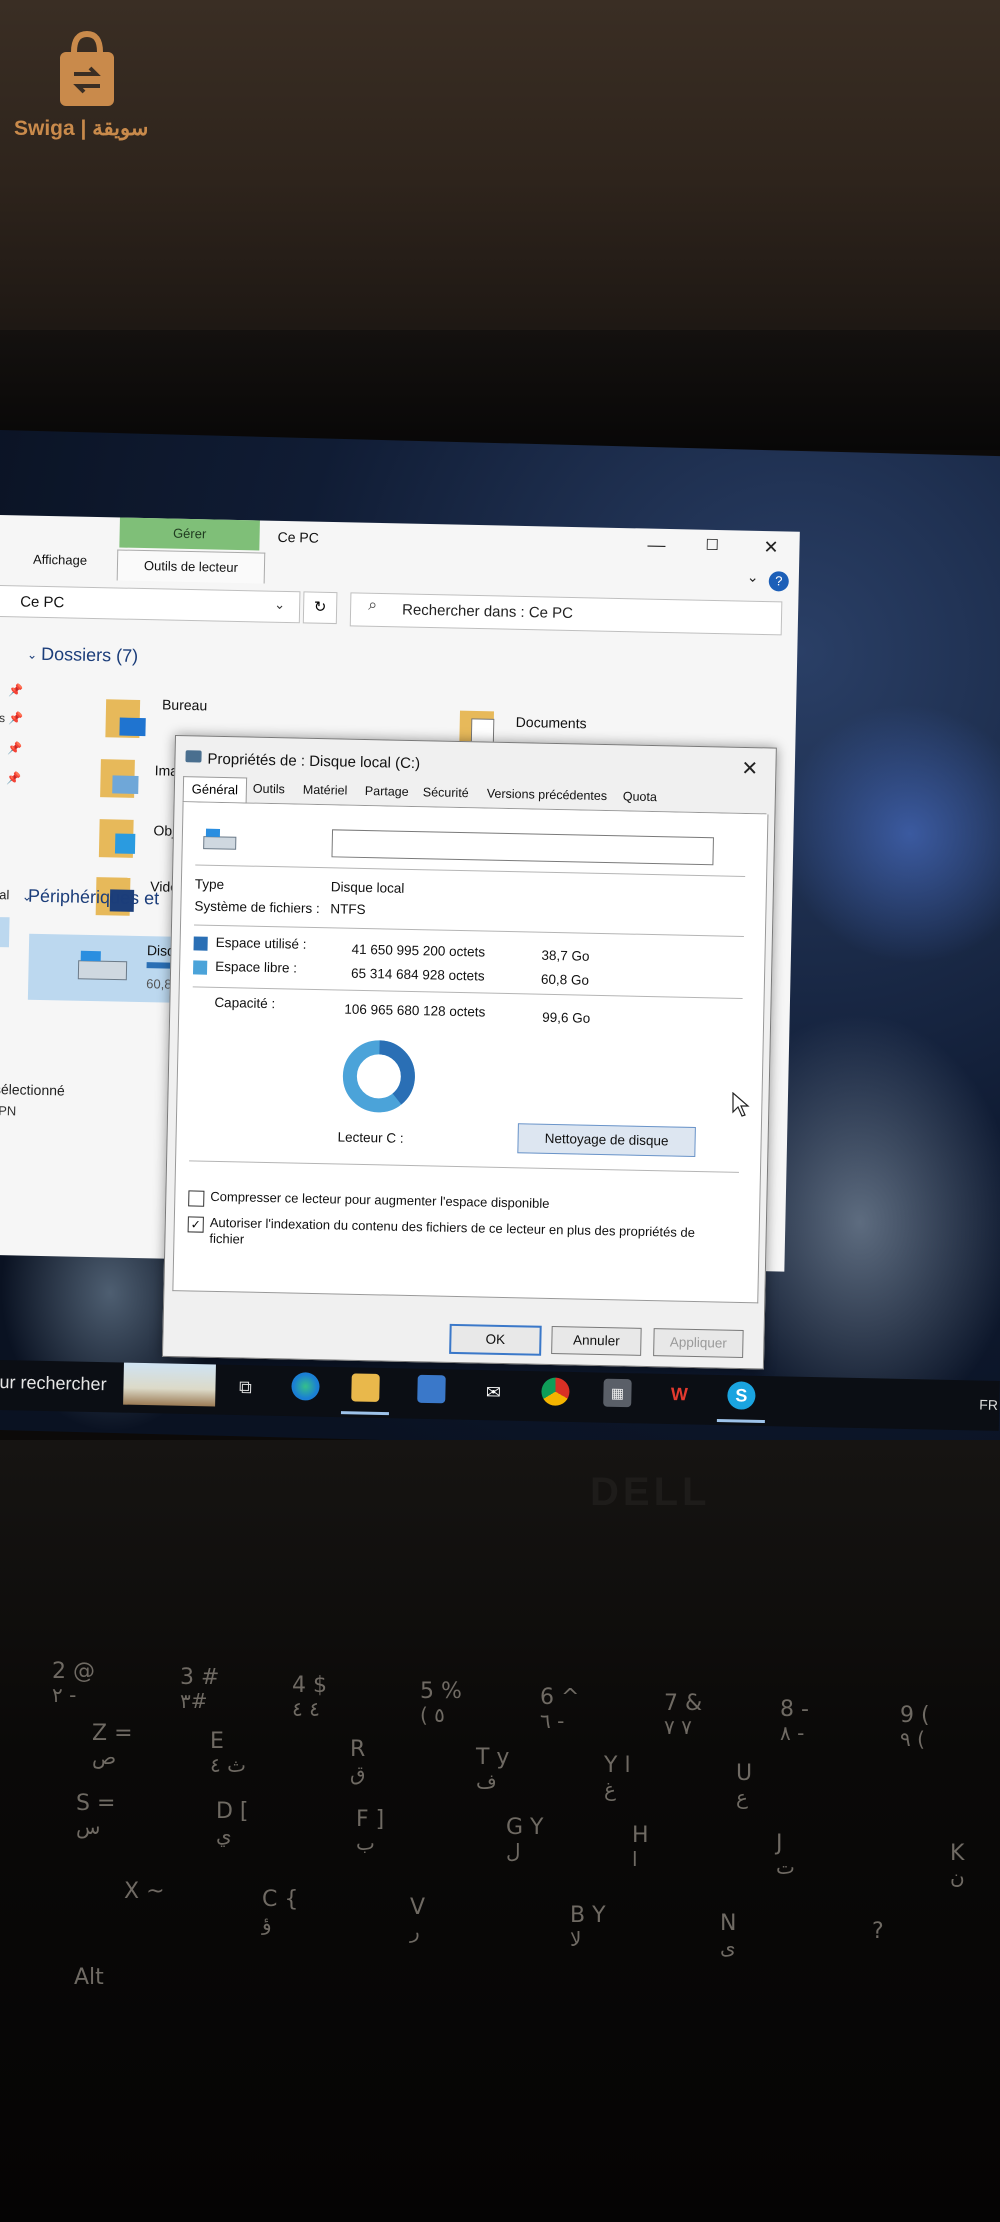  Describe the element at coordinates (753, 577) in the screenshot. I see `collapse-ribbon-icon: ⌄` at that location.